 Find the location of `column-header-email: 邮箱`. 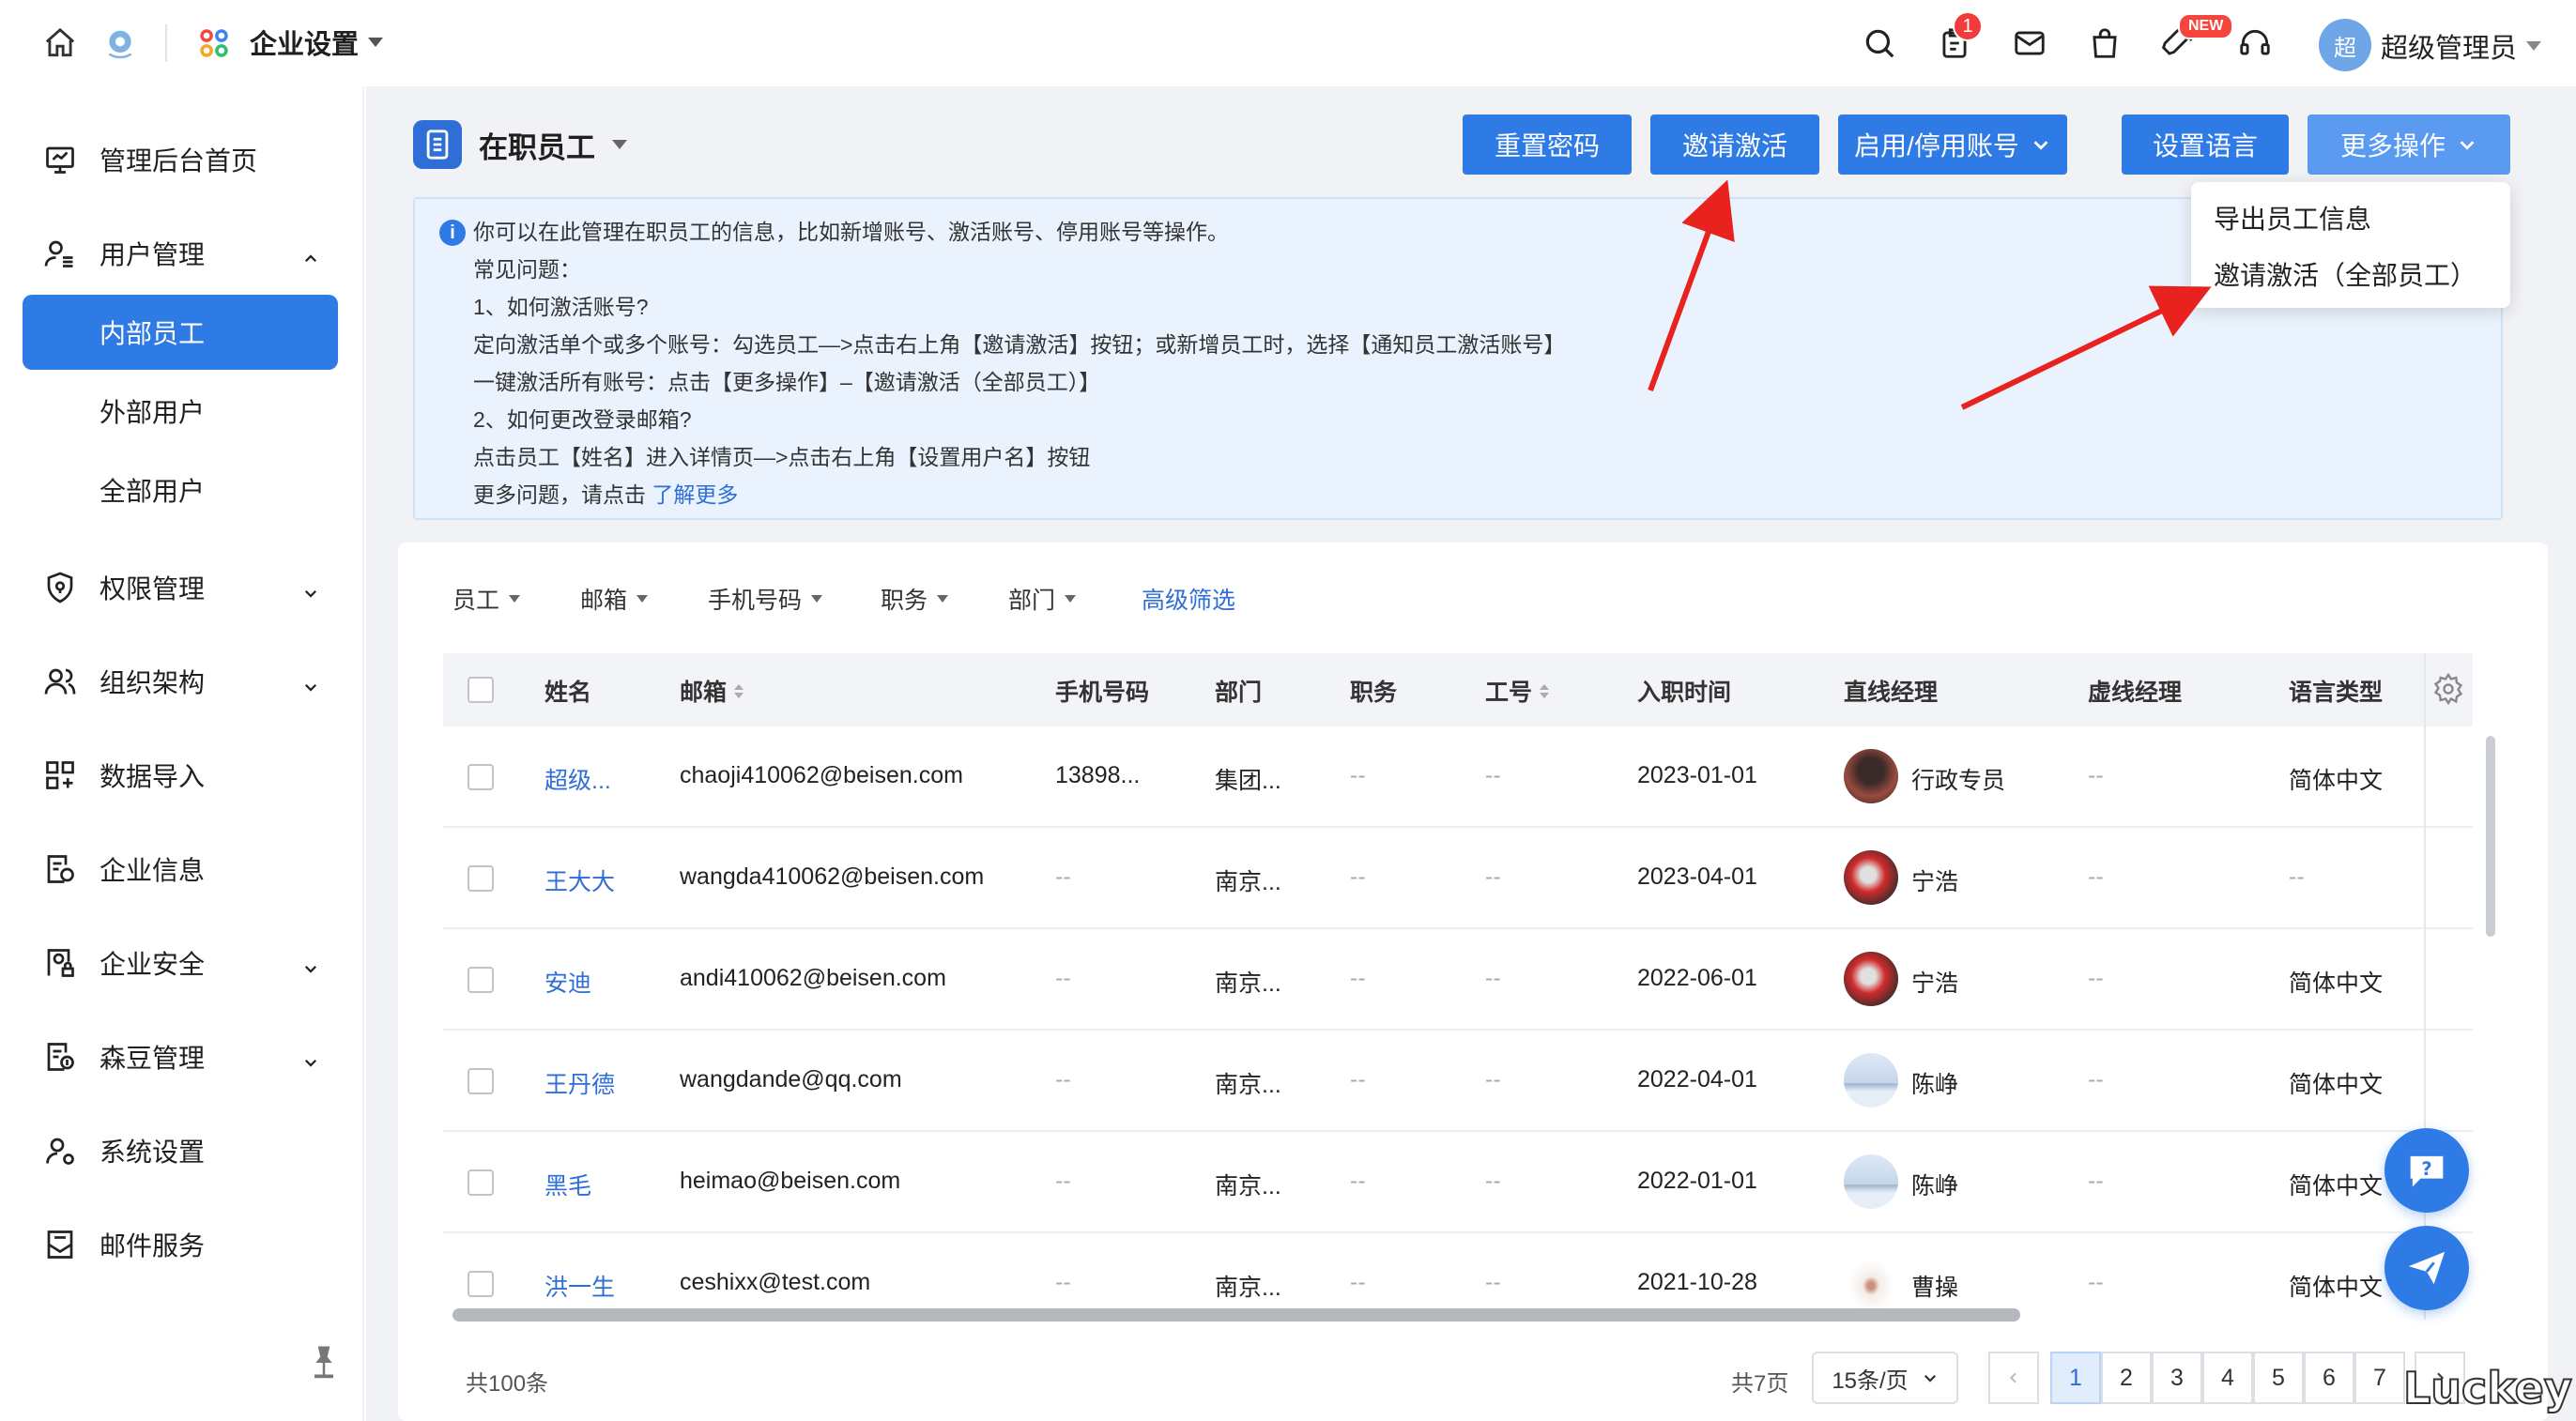

column-header-email: 邮箱 is located at coordinates (712, 691).